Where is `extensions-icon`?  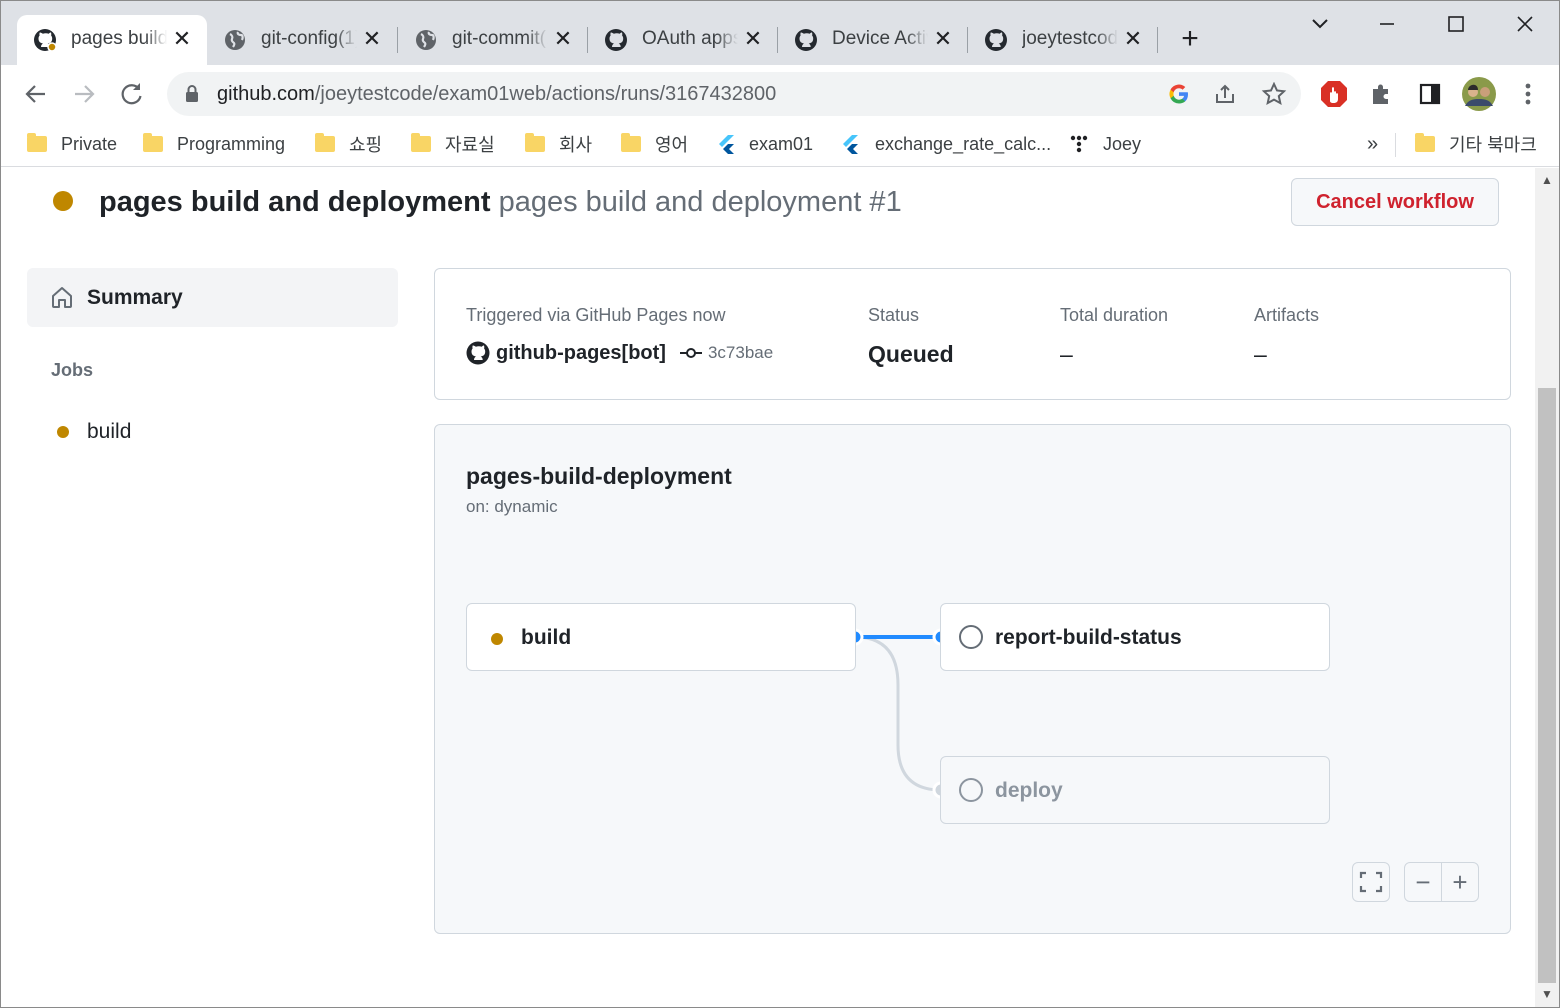 extensions-icon is located at coordinates (1382, 94).